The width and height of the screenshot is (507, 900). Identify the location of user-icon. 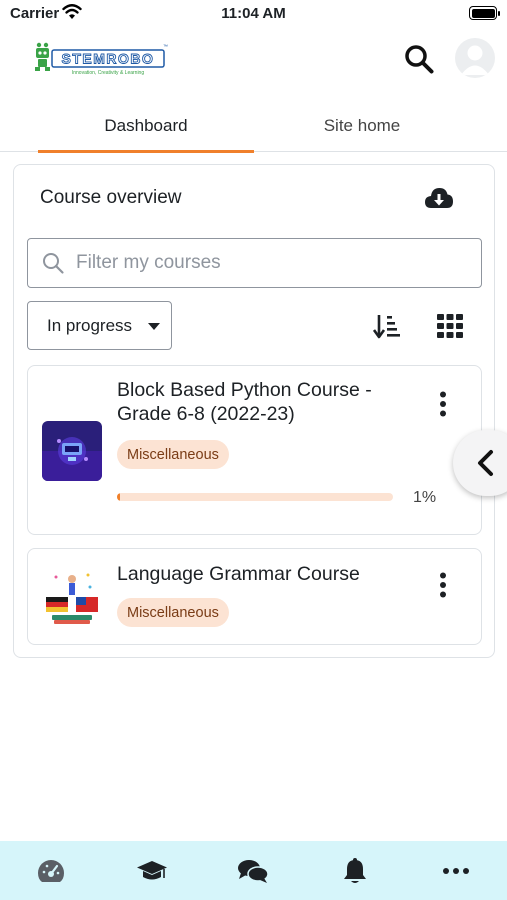
(475, 60).